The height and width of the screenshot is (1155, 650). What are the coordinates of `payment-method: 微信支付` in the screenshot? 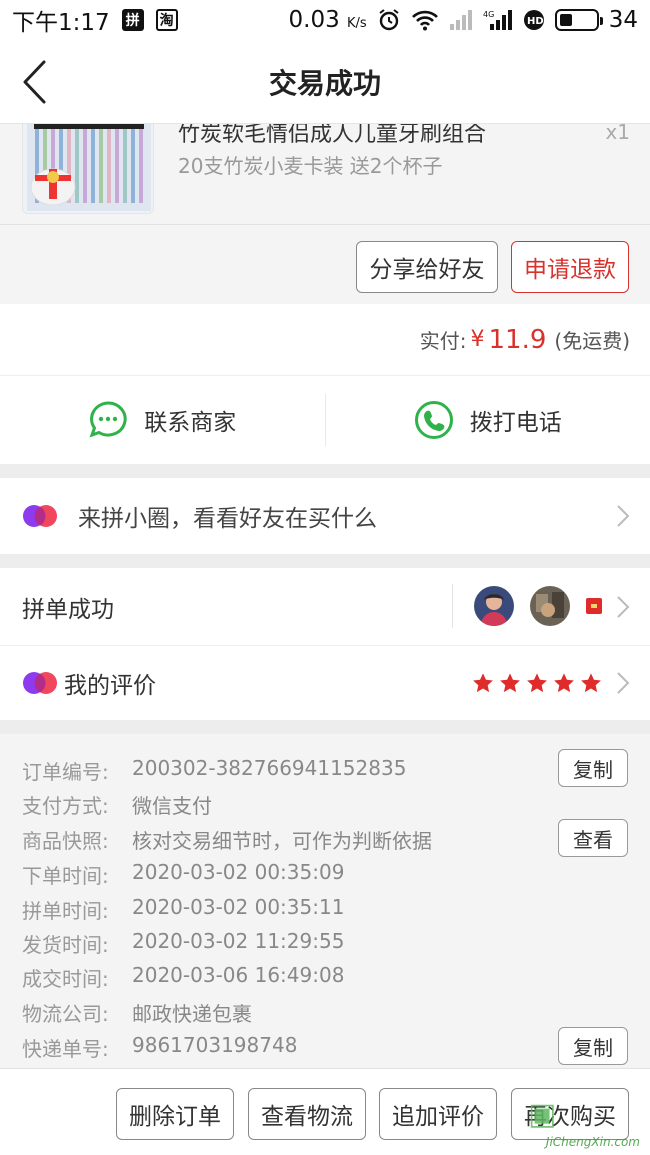 It's located at (172, 806).